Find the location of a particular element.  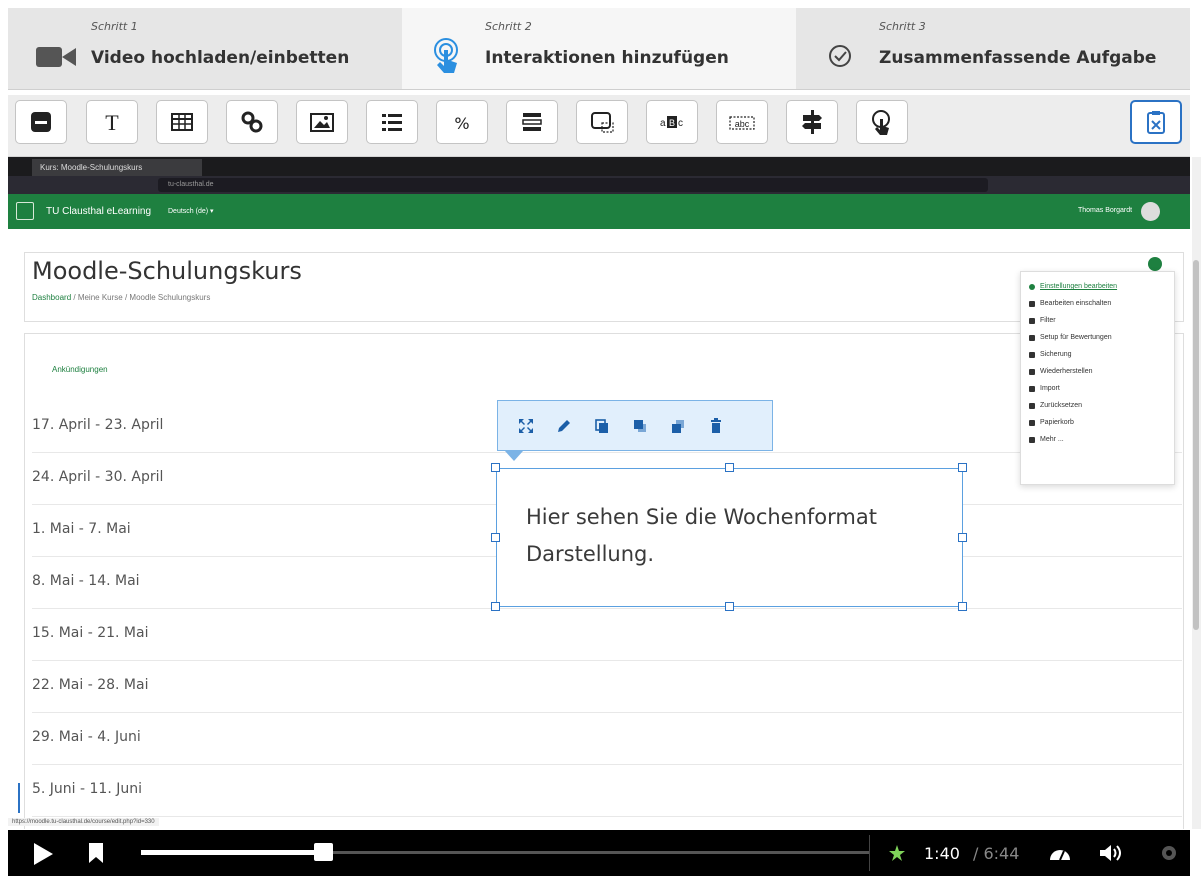

edit-icon is located at coordinates (564, 425).